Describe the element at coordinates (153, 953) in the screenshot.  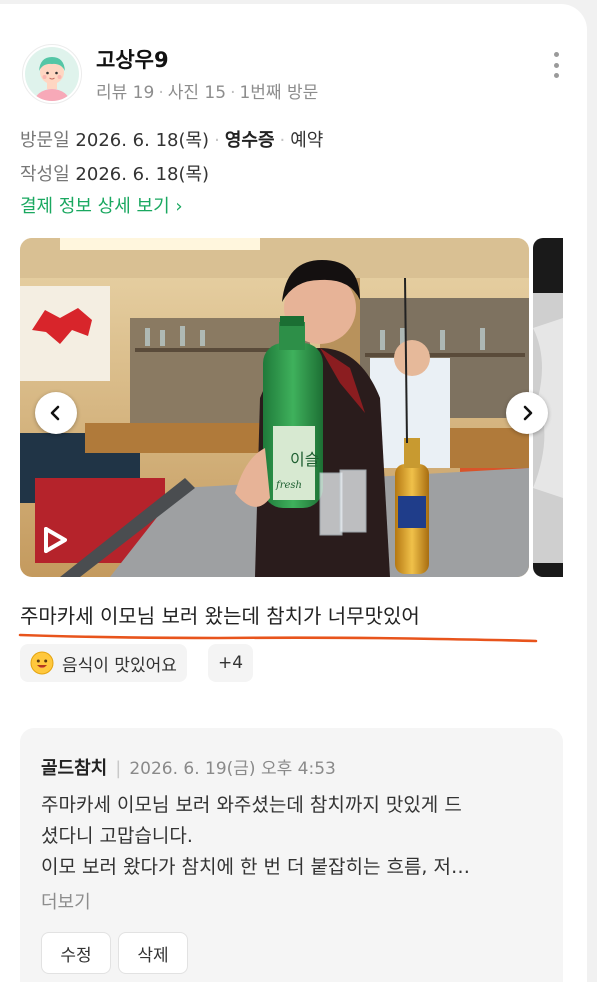
I see `delete-button: 삭제` at that location.